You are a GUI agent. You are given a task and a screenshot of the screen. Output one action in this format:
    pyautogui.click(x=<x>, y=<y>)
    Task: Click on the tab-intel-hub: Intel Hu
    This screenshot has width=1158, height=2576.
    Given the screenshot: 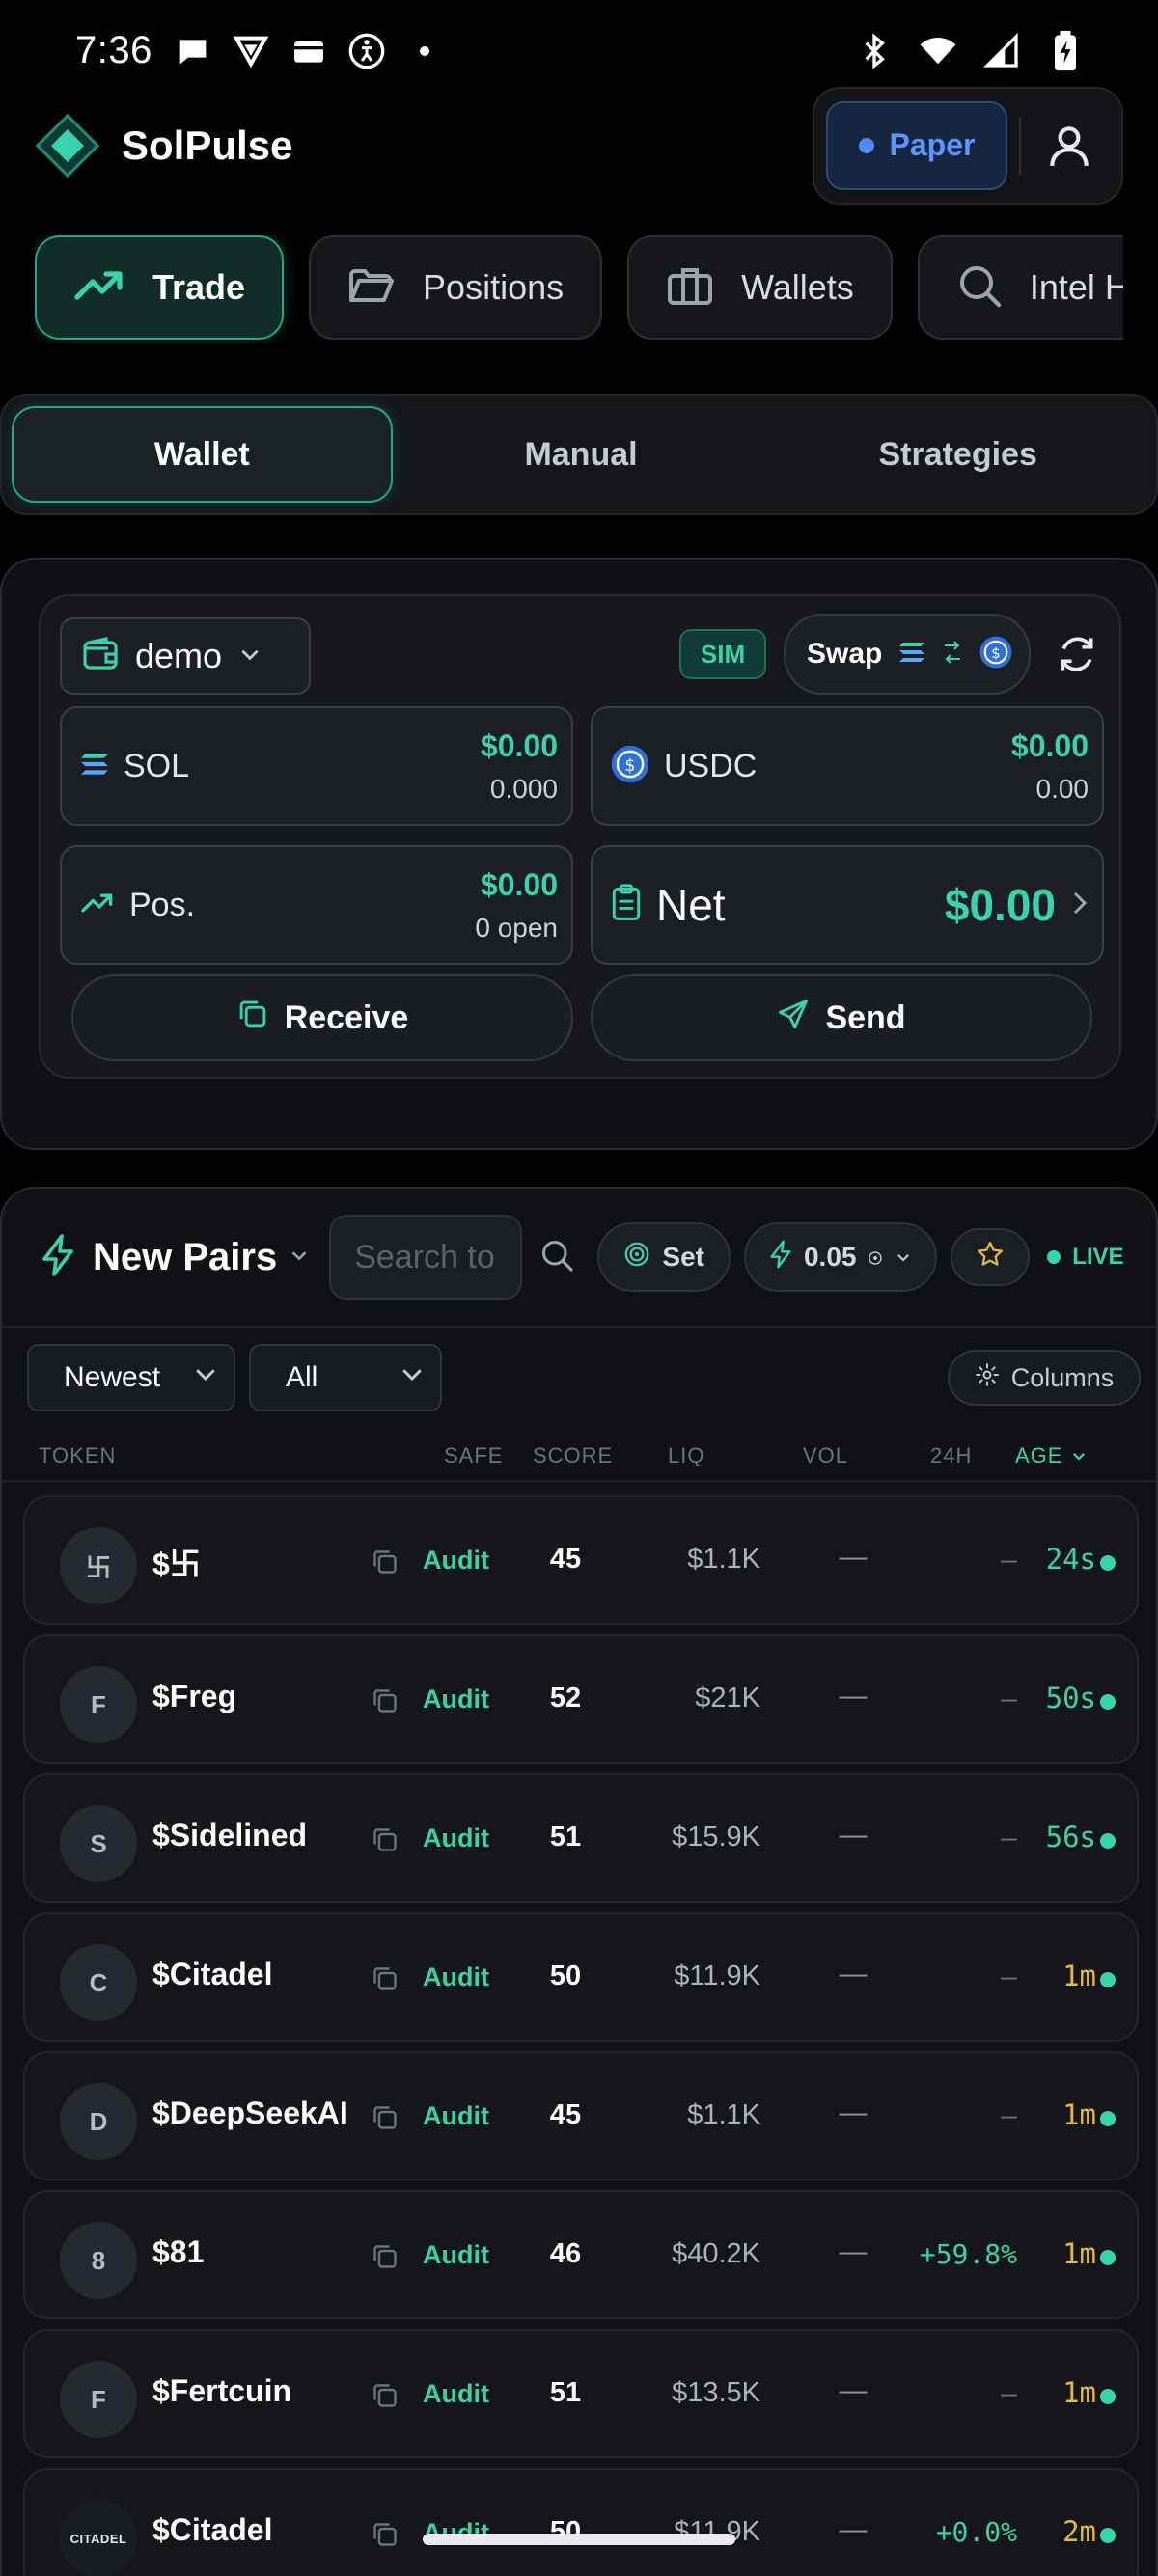 What is the action you would take?
    pyautogui.click(x=1020, y=287)
    